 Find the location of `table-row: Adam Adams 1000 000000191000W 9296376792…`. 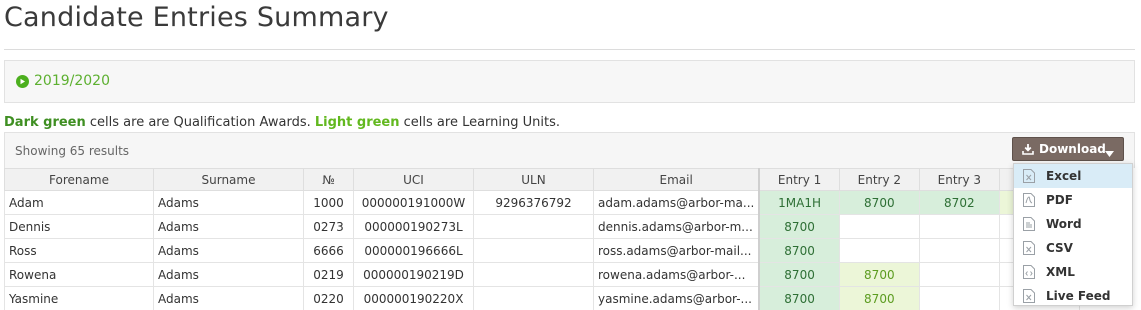

table-row: Adam Adams 1000 000000191000W 9296376792… is located at coordinates (542, 202).